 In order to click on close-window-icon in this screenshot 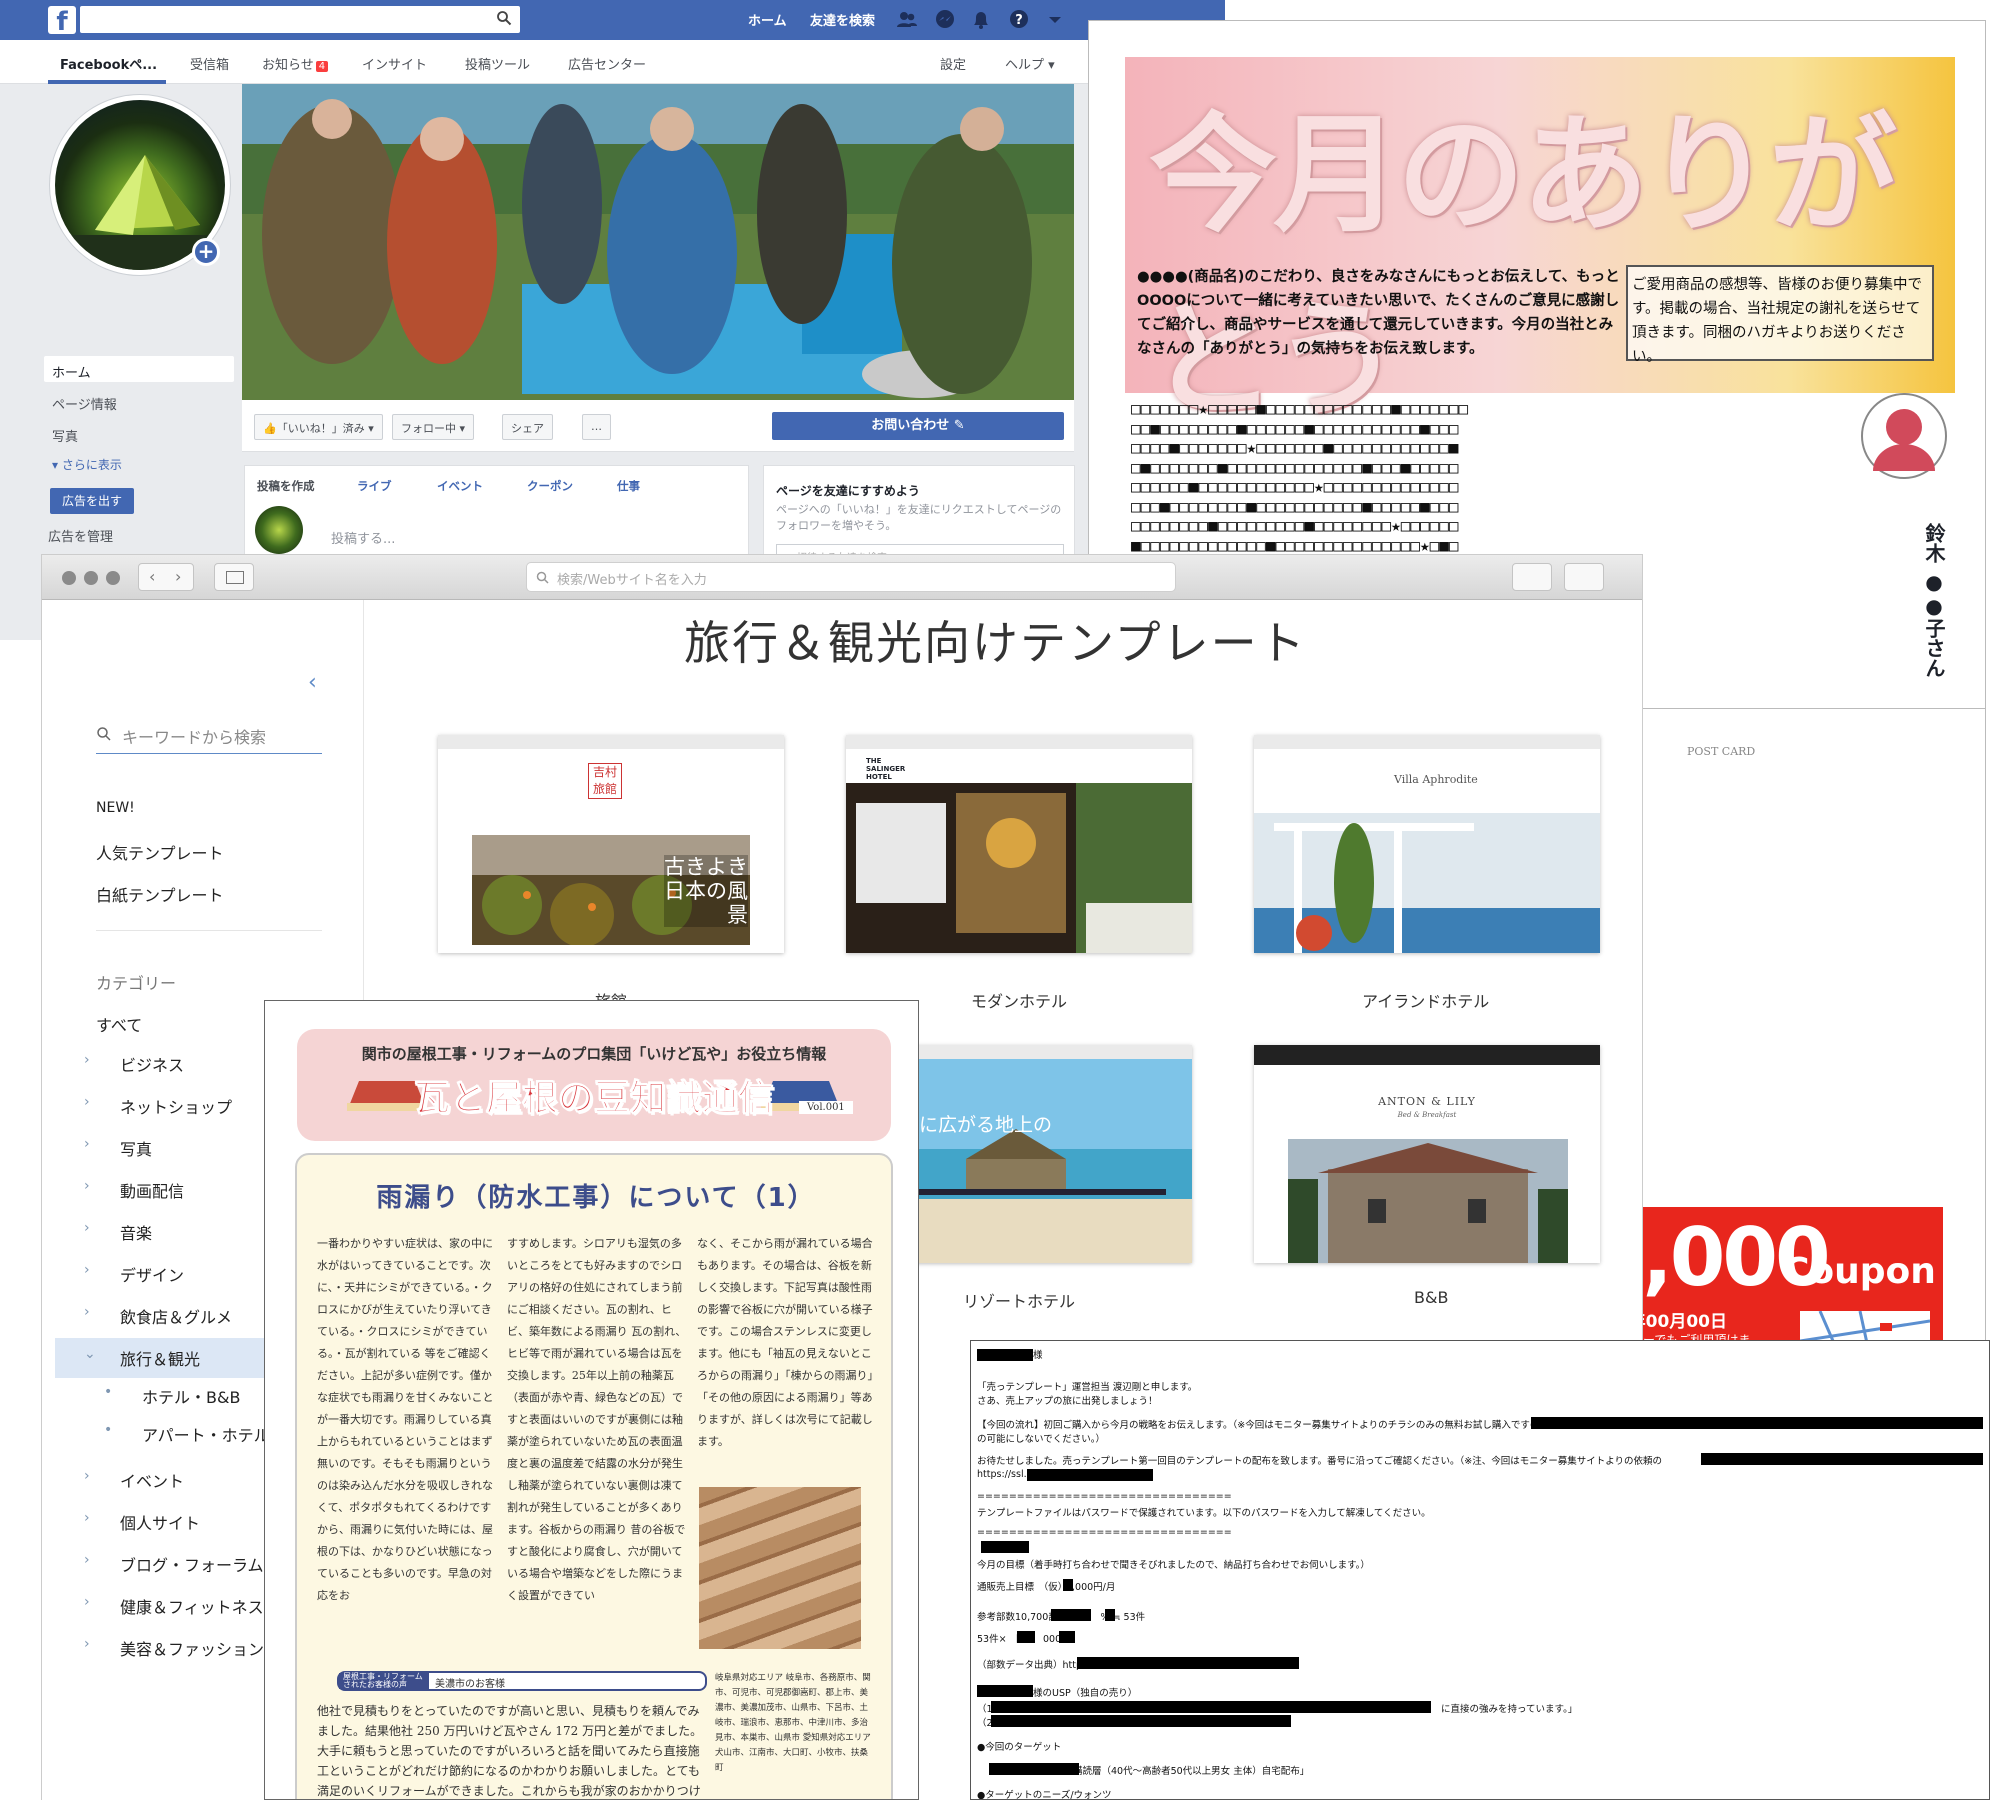, I will do `click(69, 578)`.